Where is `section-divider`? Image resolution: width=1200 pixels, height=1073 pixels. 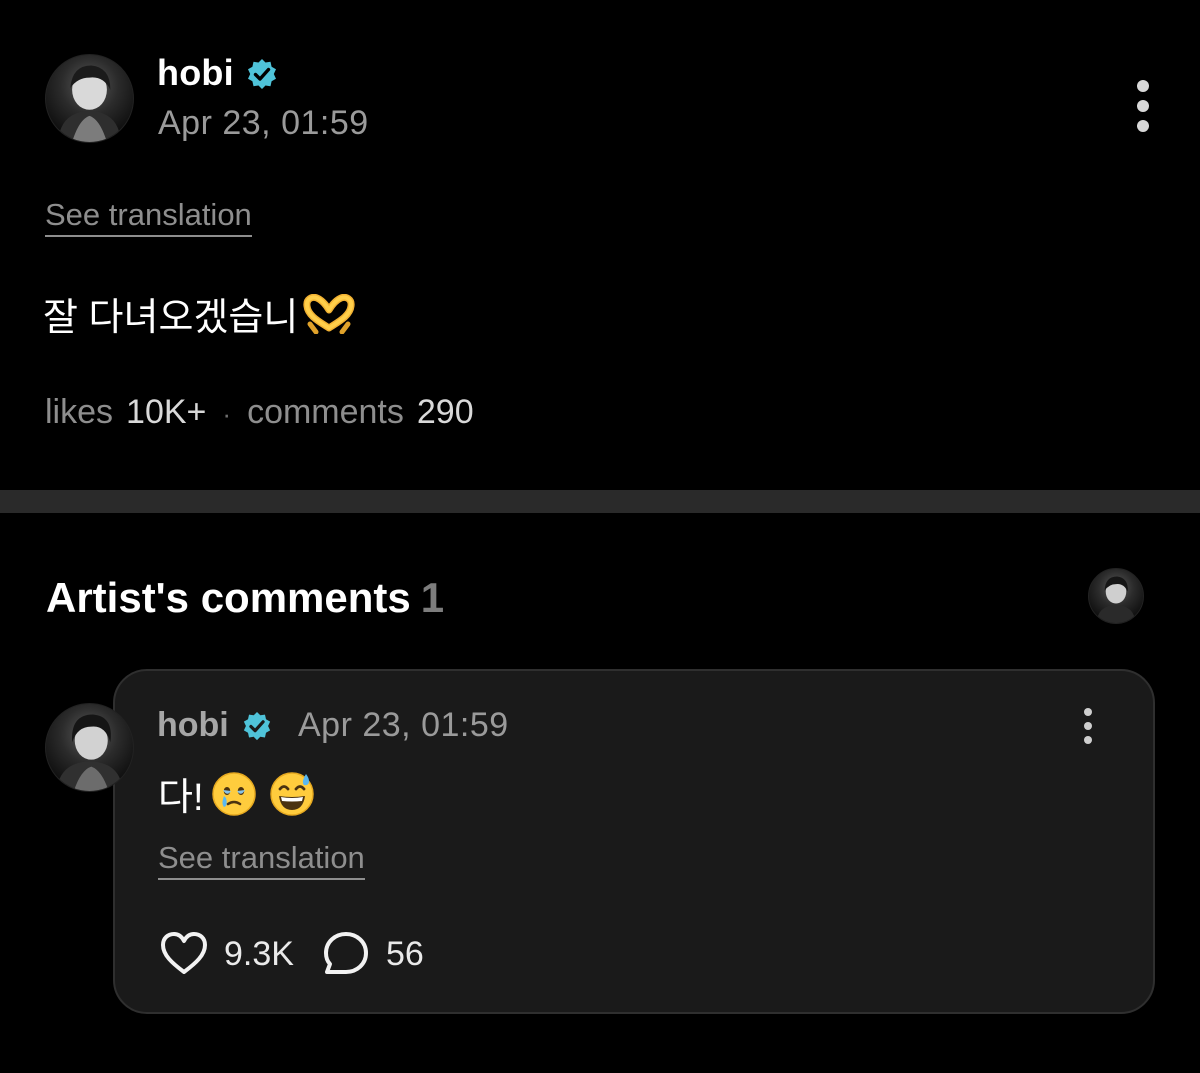 section-divider is located at coordinates (600, 501).